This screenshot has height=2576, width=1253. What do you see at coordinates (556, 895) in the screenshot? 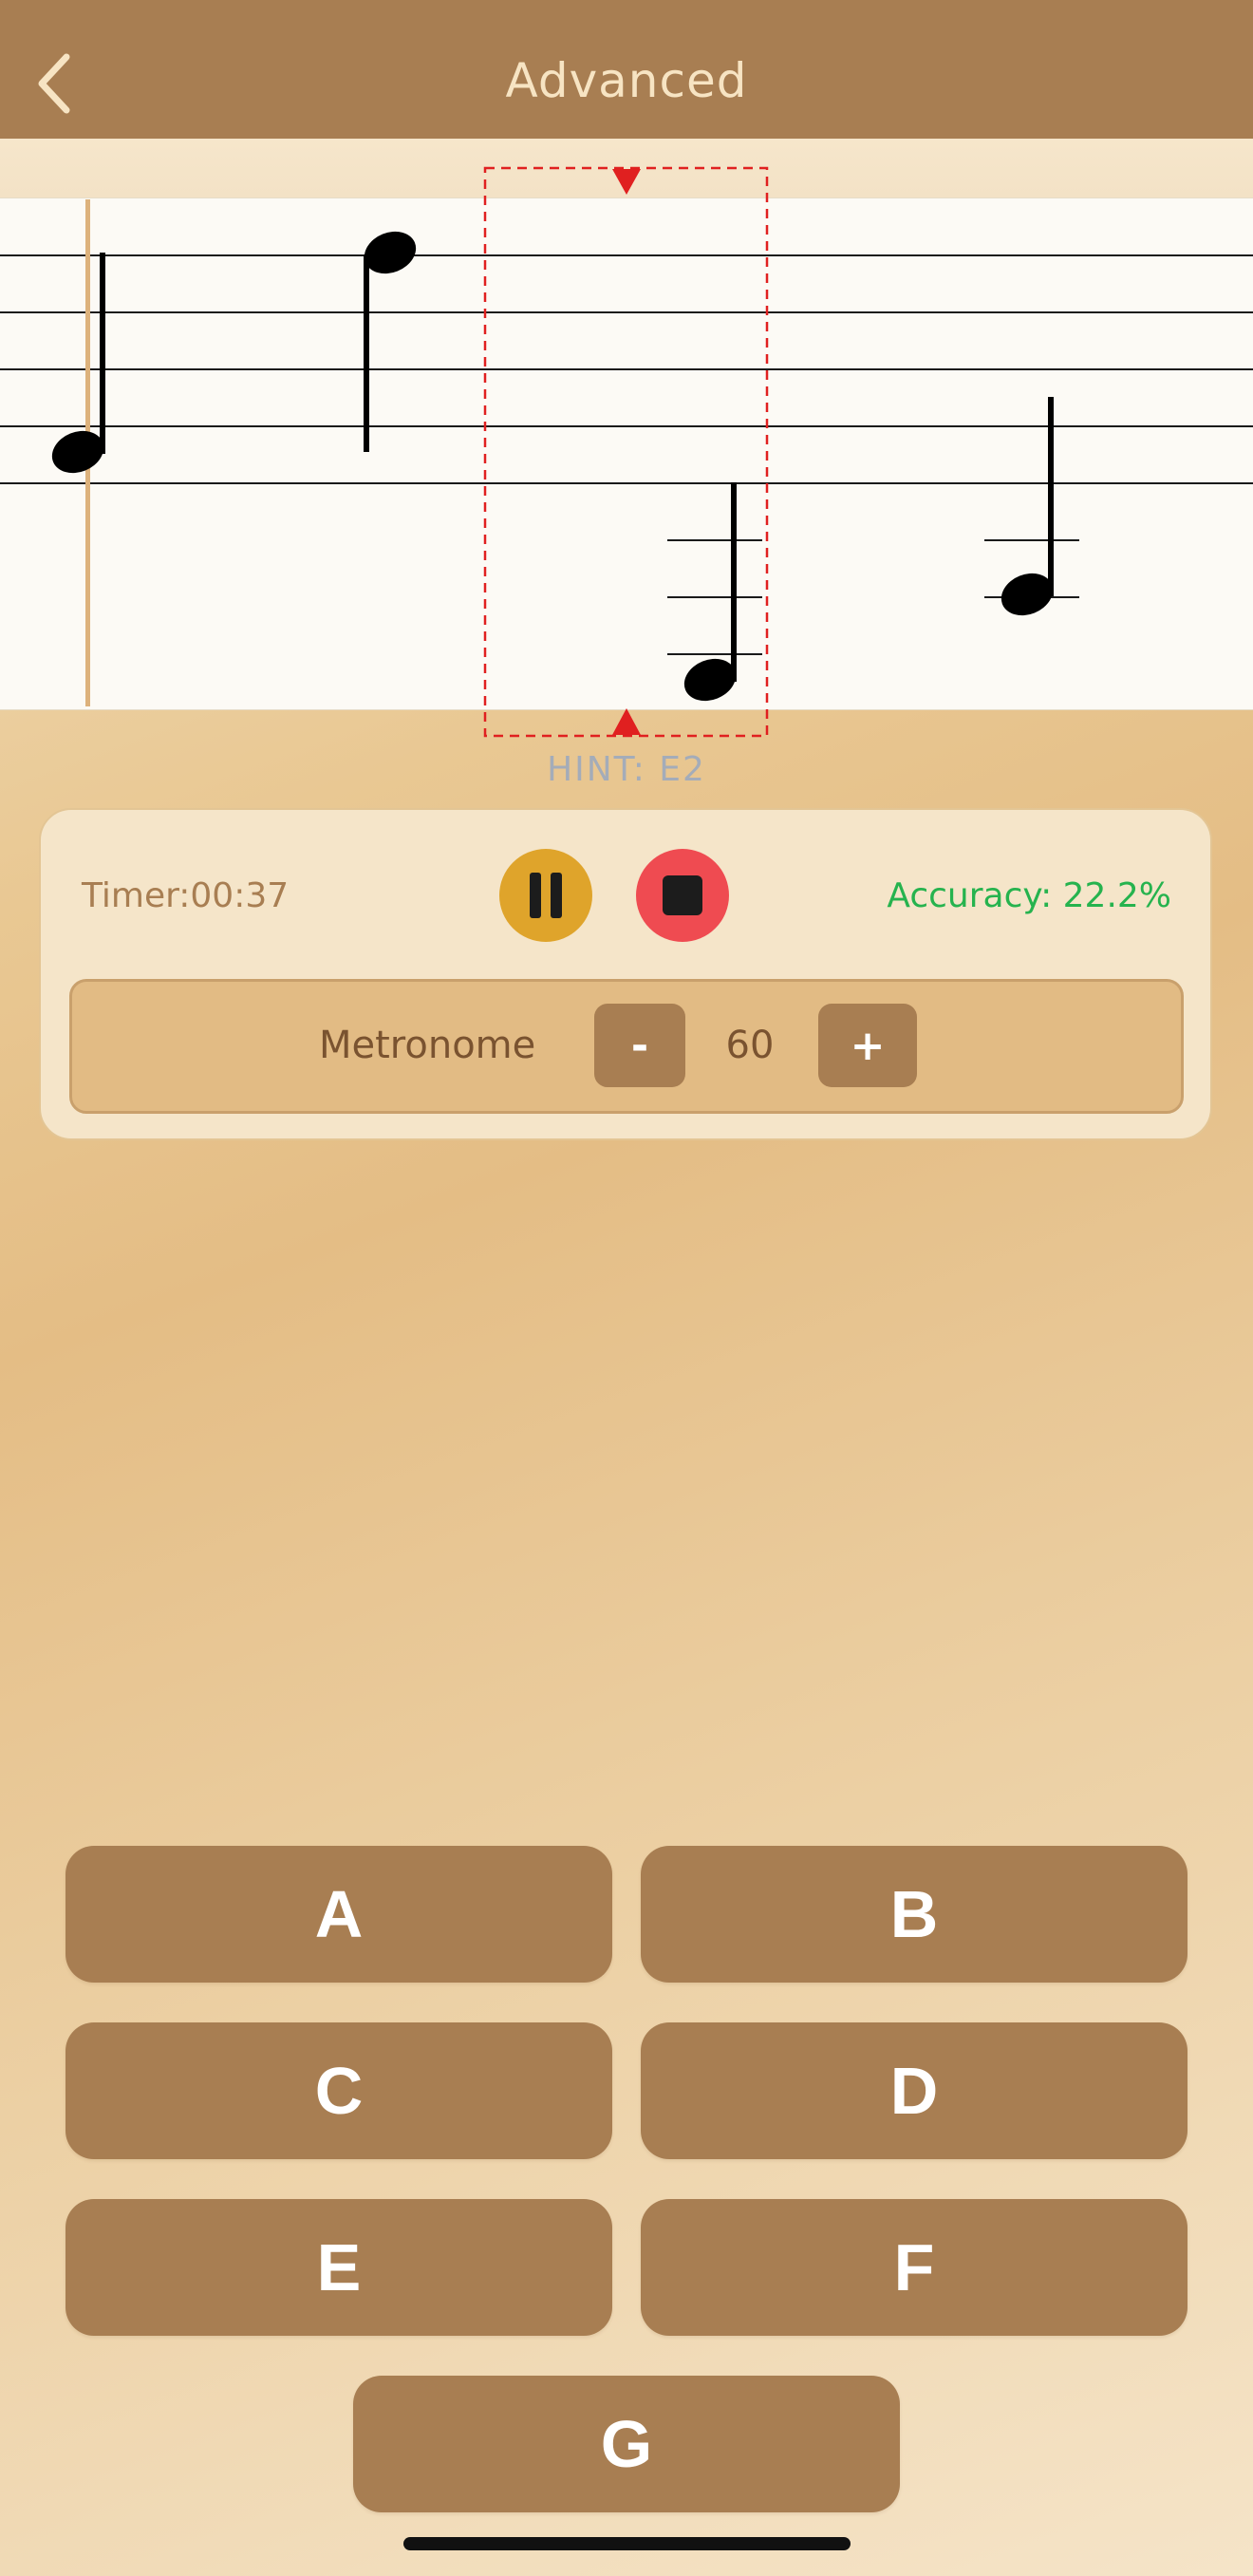
I see `pause-icon-bar` at bounding box center [556, 895].